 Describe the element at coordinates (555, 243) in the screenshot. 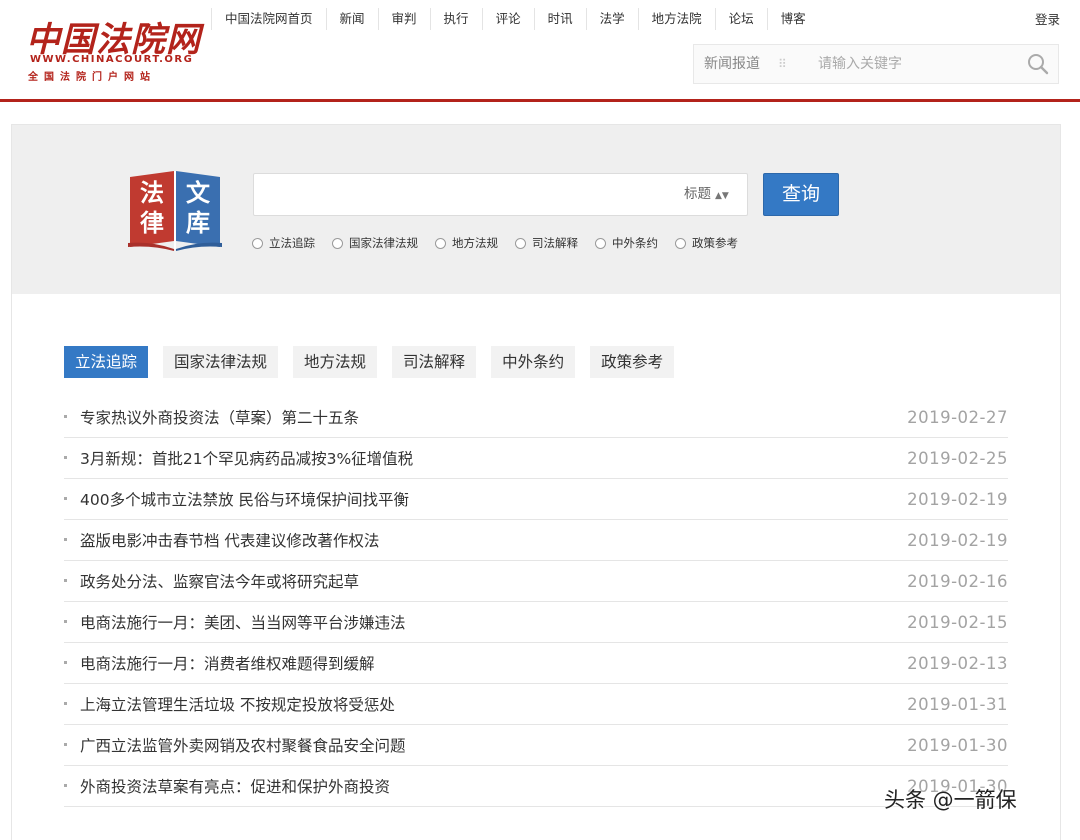

I see `radio-label: 司法解释` at that location.